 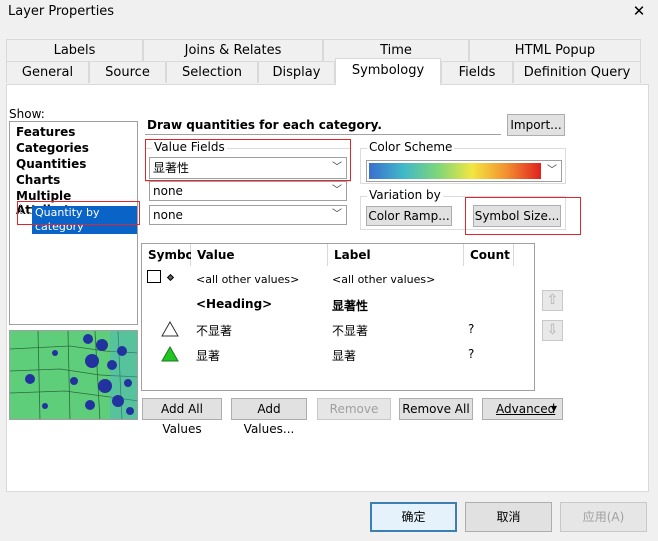 I want to click on table-cell-value: 不显著, so click(x=214, y=330).